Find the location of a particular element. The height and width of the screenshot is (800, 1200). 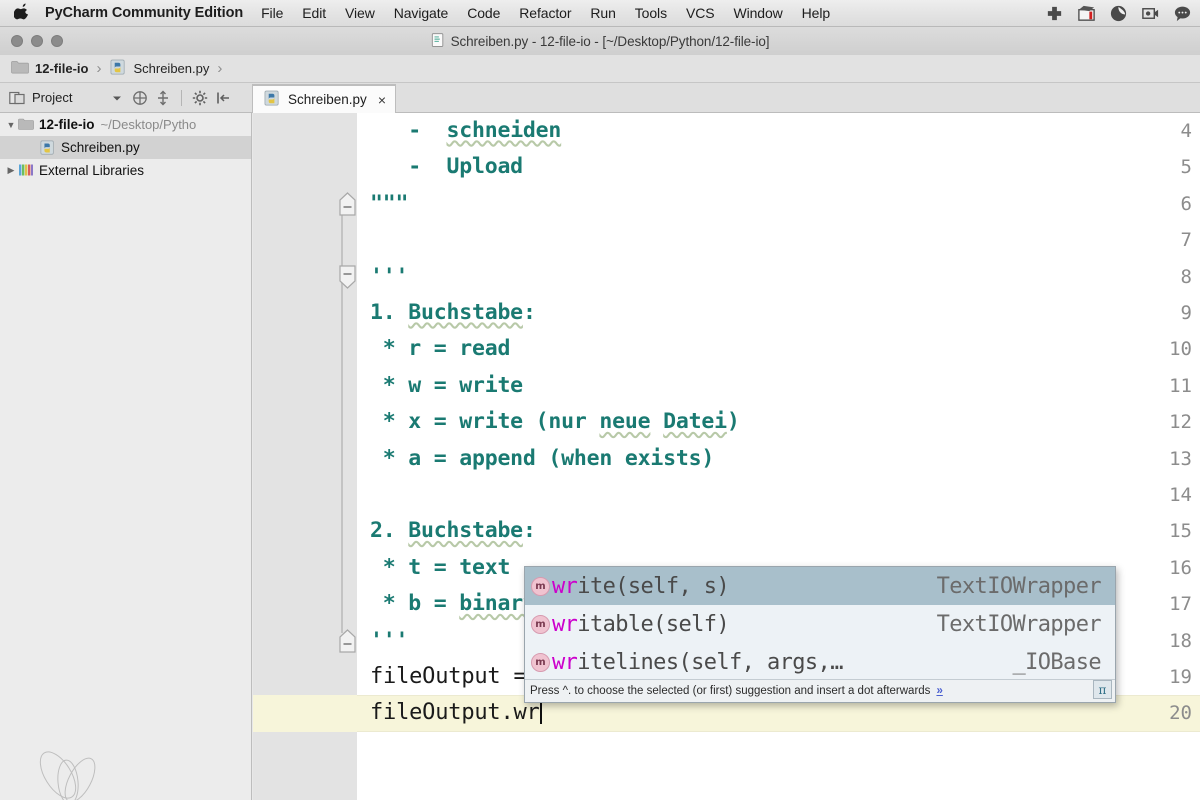

tree-row-external-libraries: ▶ External Libraries is located at coordinates (125, 170).